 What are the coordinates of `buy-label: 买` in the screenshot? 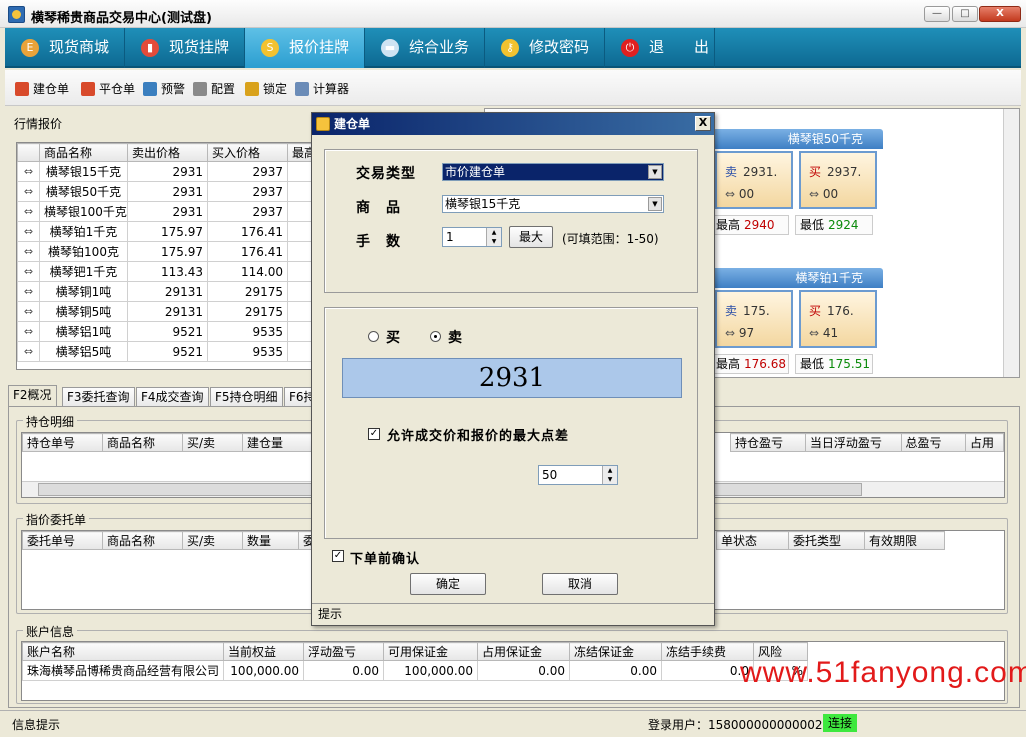 It's located at (815, 172).